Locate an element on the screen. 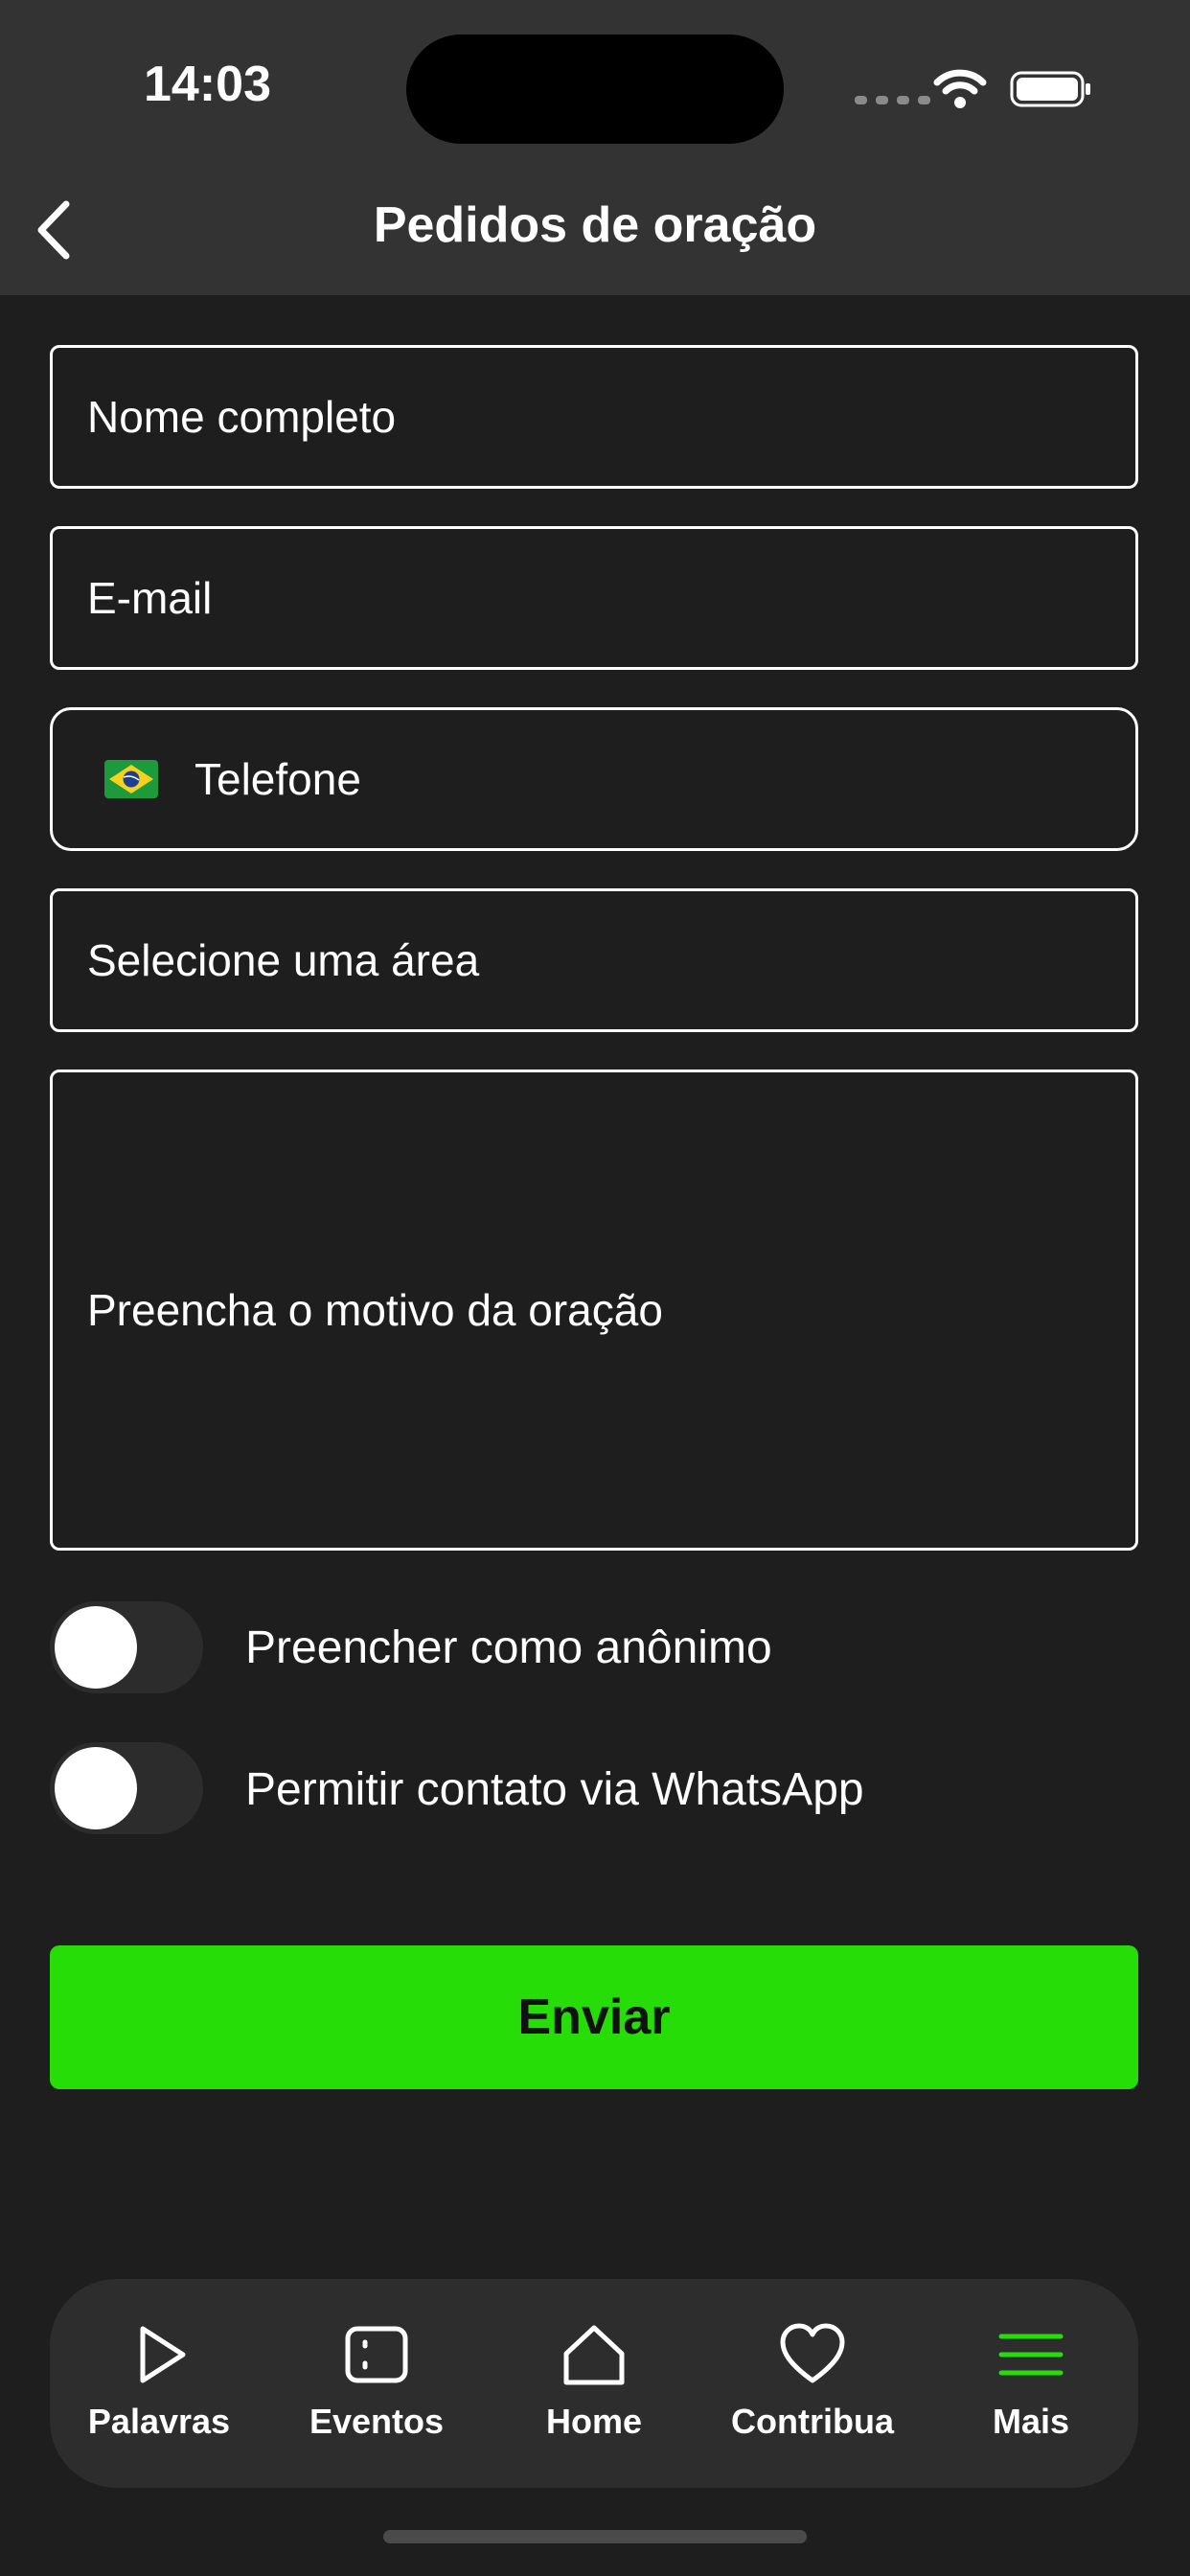  anonymous-toggle-label: Preencher como anônimo is located at coordinates (509, 1647).